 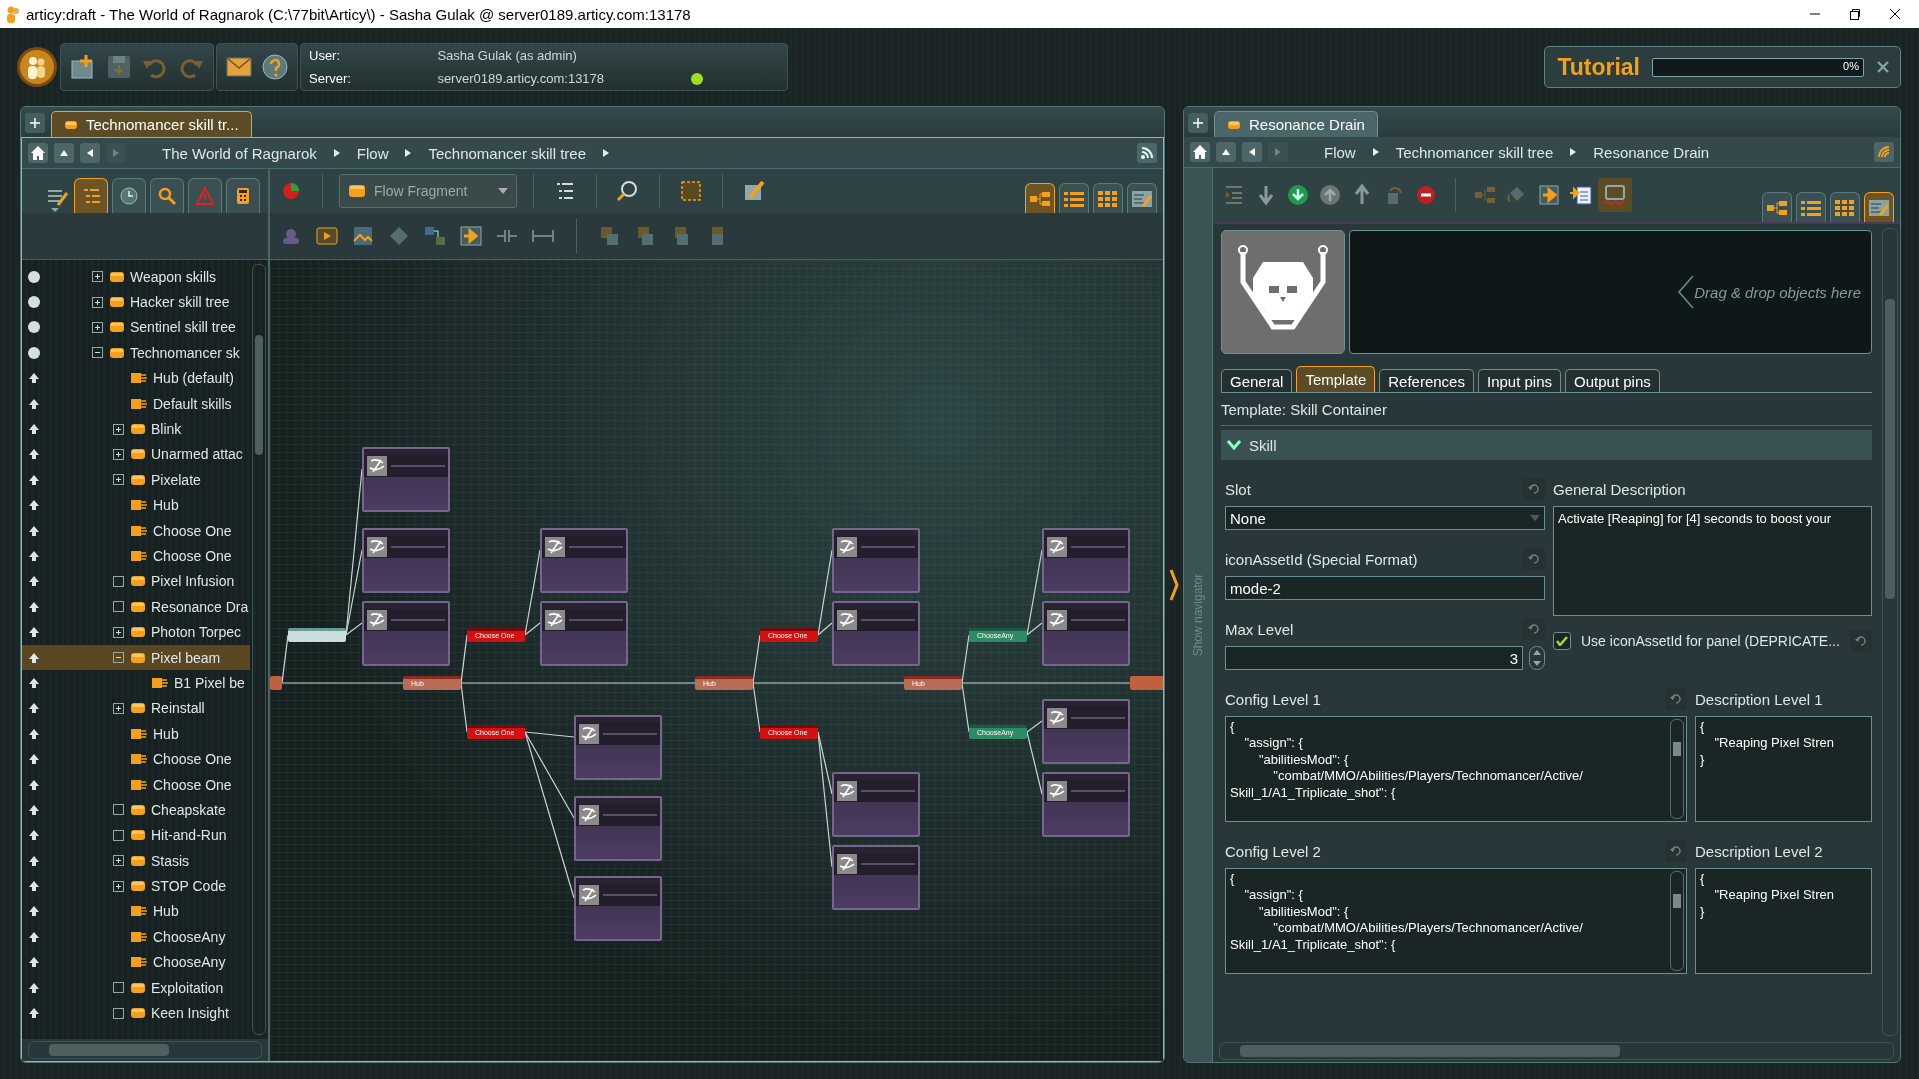 What do you see at coordinates (136, 886) in the screenshot?
I see `tree-item: STOP Code` at bounding box center [136, 886].